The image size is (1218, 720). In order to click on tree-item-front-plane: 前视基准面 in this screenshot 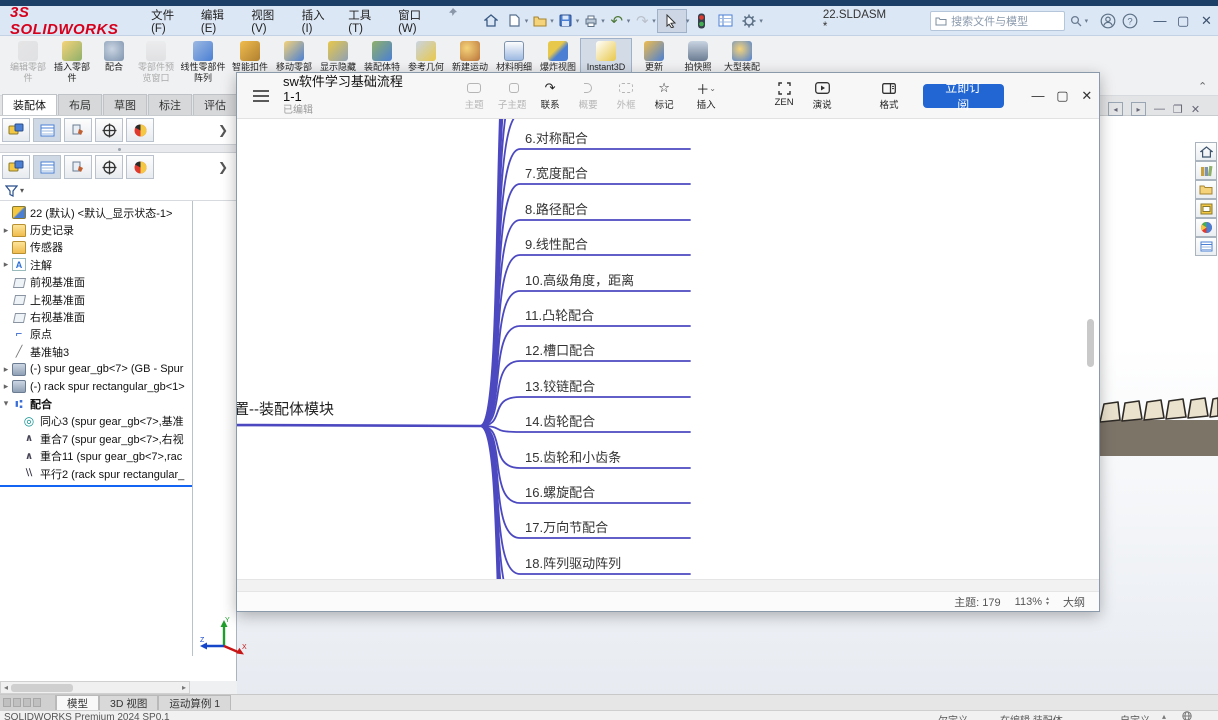, I will do `click(96, 282)`.